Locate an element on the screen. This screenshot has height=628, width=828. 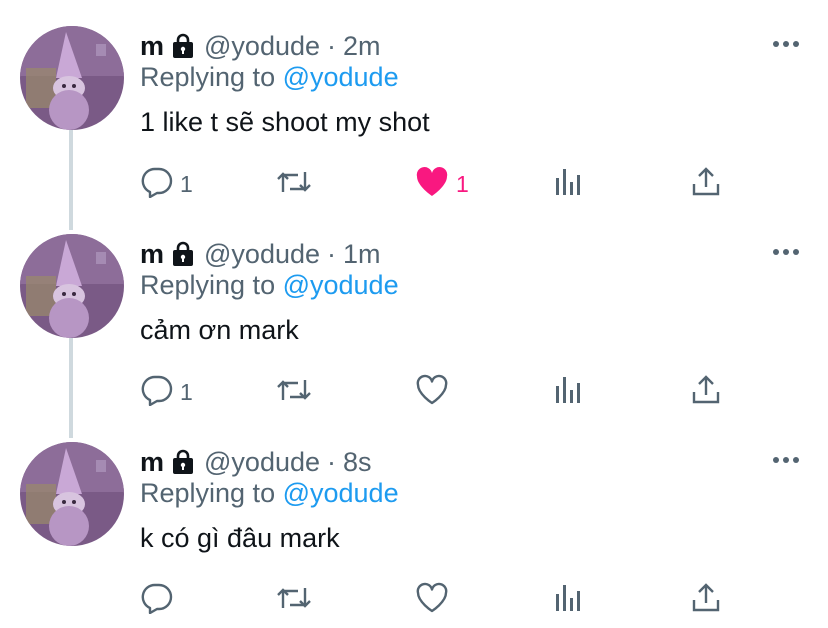
tweet-header: m @yodude · 1m is located at coordinates (260, 254).